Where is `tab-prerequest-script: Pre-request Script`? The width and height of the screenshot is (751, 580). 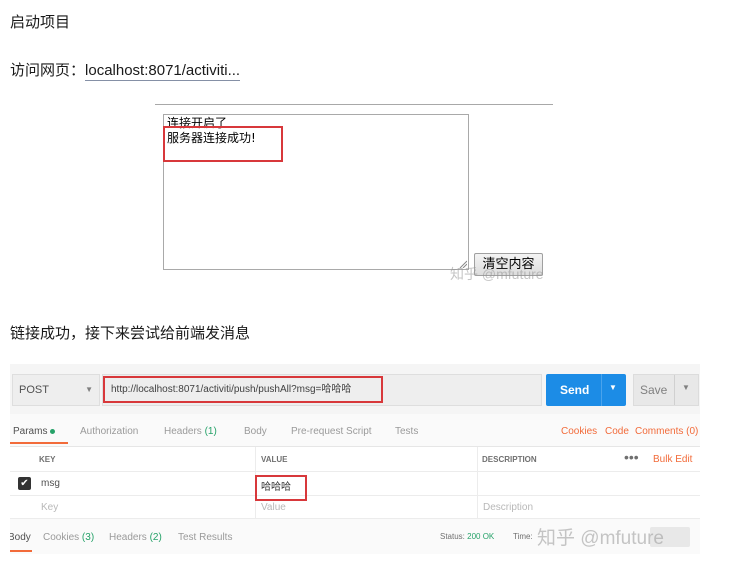
tab-prerequest-script: Pre-request Script is located at coordinates (331, 431).